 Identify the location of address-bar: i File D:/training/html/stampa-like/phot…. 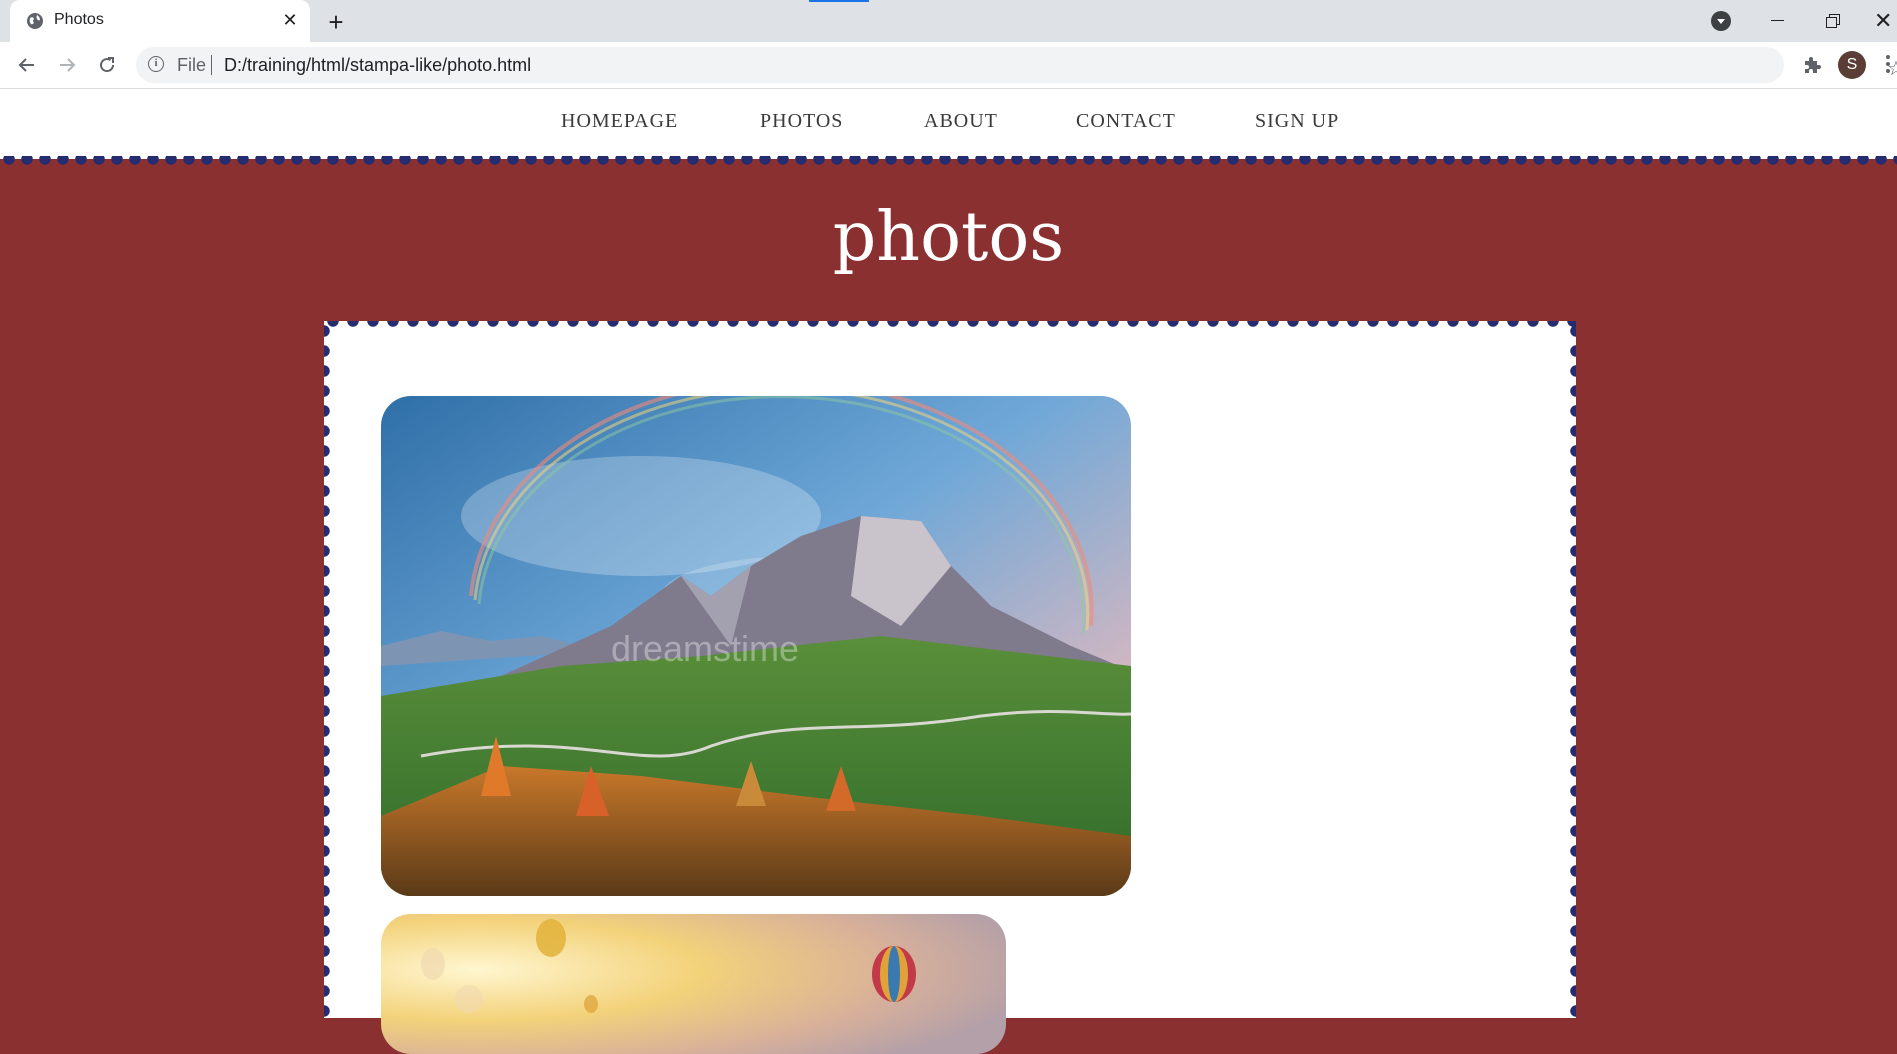
(1016, 65).